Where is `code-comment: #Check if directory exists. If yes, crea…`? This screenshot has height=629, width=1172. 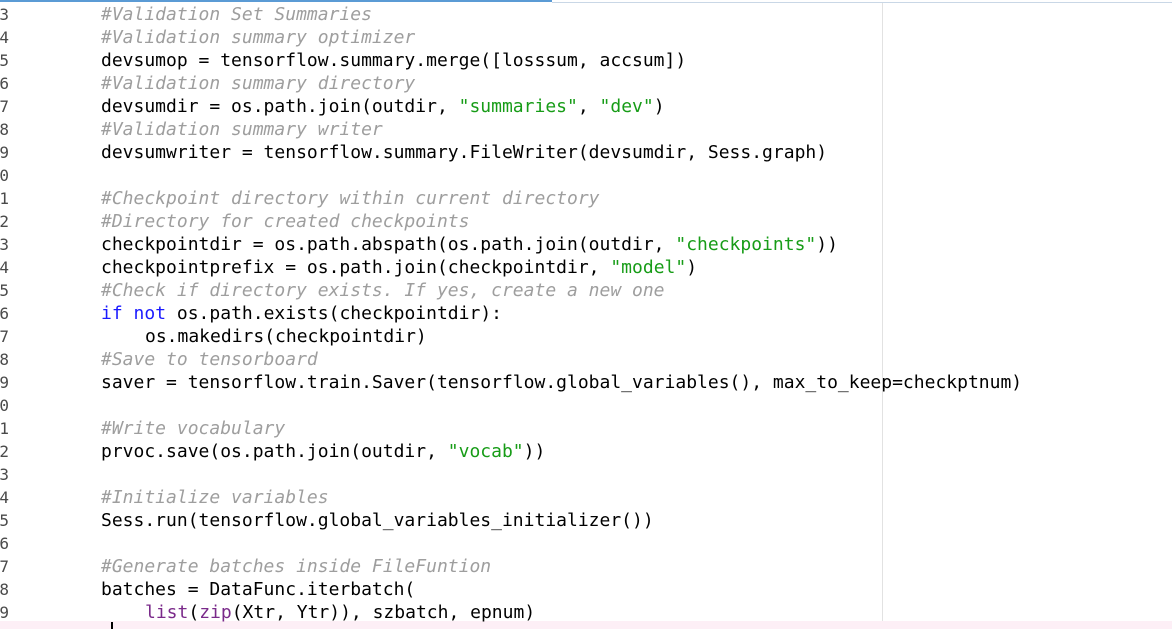 code-comment: #Check if directory exists. If yes, crea… is located at coordinates (383, 290).